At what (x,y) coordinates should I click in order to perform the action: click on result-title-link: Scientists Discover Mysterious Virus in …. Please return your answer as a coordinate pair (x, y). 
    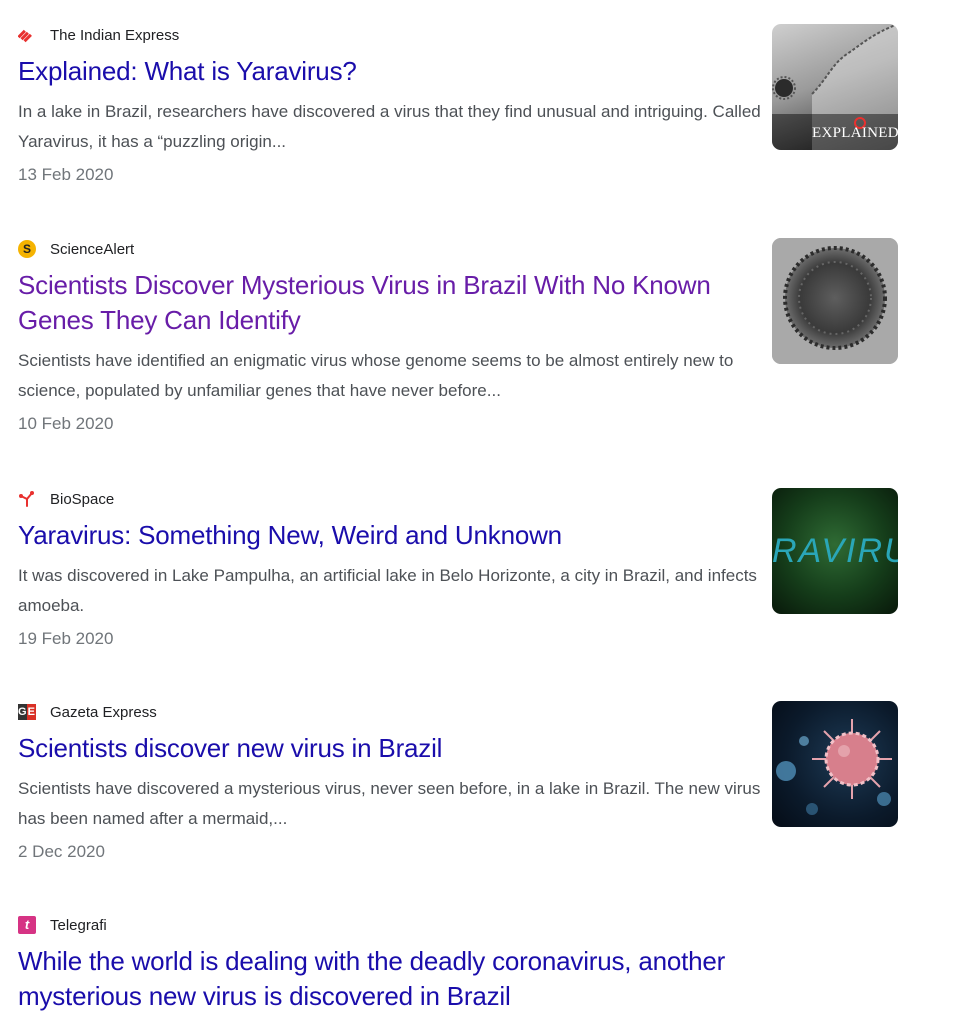
    Looking at the image, I should click on (398, 303).